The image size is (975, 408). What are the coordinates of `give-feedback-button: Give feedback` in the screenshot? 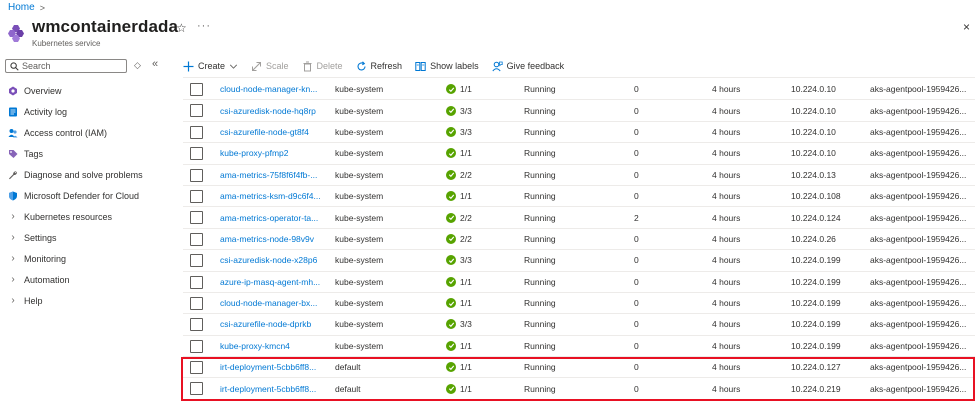 It's located at (528, 66).